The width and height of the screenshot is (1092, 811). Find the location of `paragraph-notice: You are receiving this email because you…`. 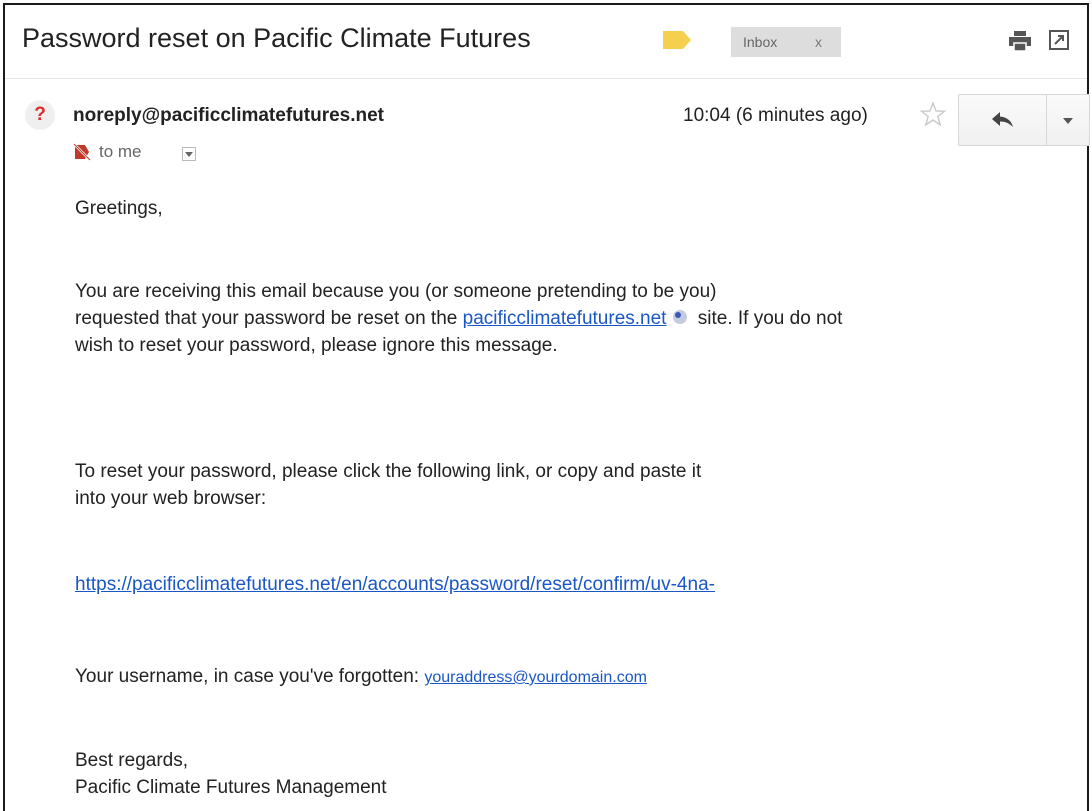

paragraph-notice: You are receiving this email because you… is located at coordinates (458, 318).